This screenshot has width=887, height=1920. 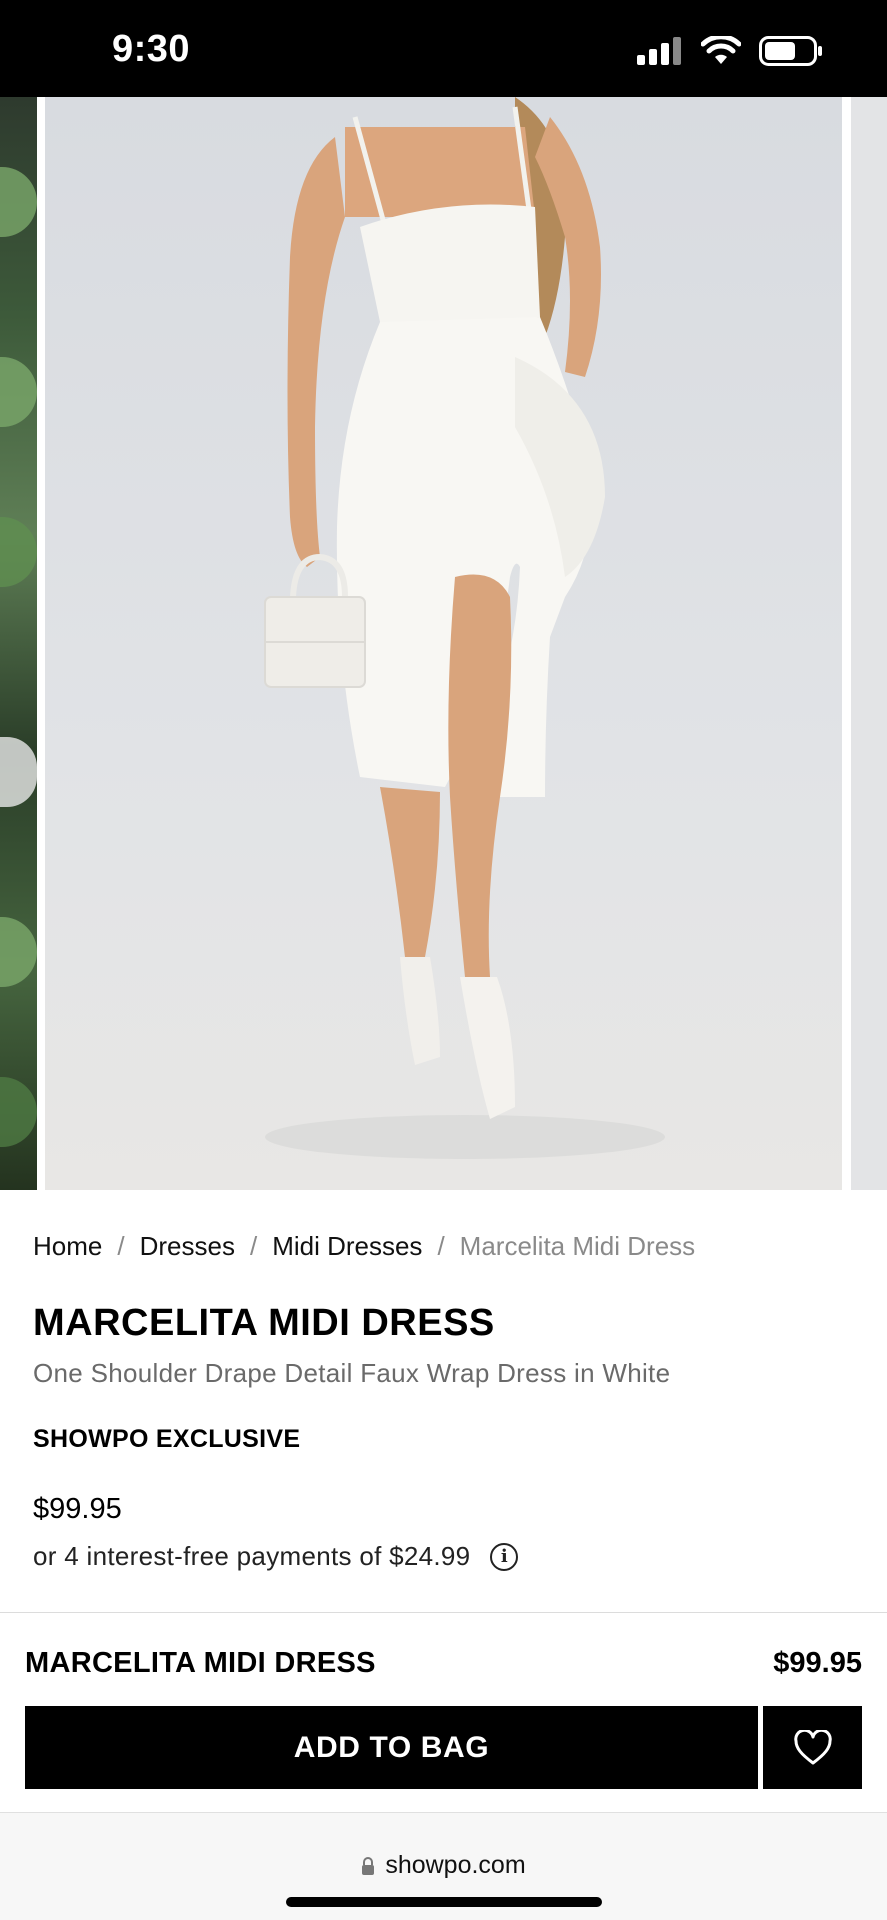 I want to click on status-time: 9:30, so click(x=151, y=49).